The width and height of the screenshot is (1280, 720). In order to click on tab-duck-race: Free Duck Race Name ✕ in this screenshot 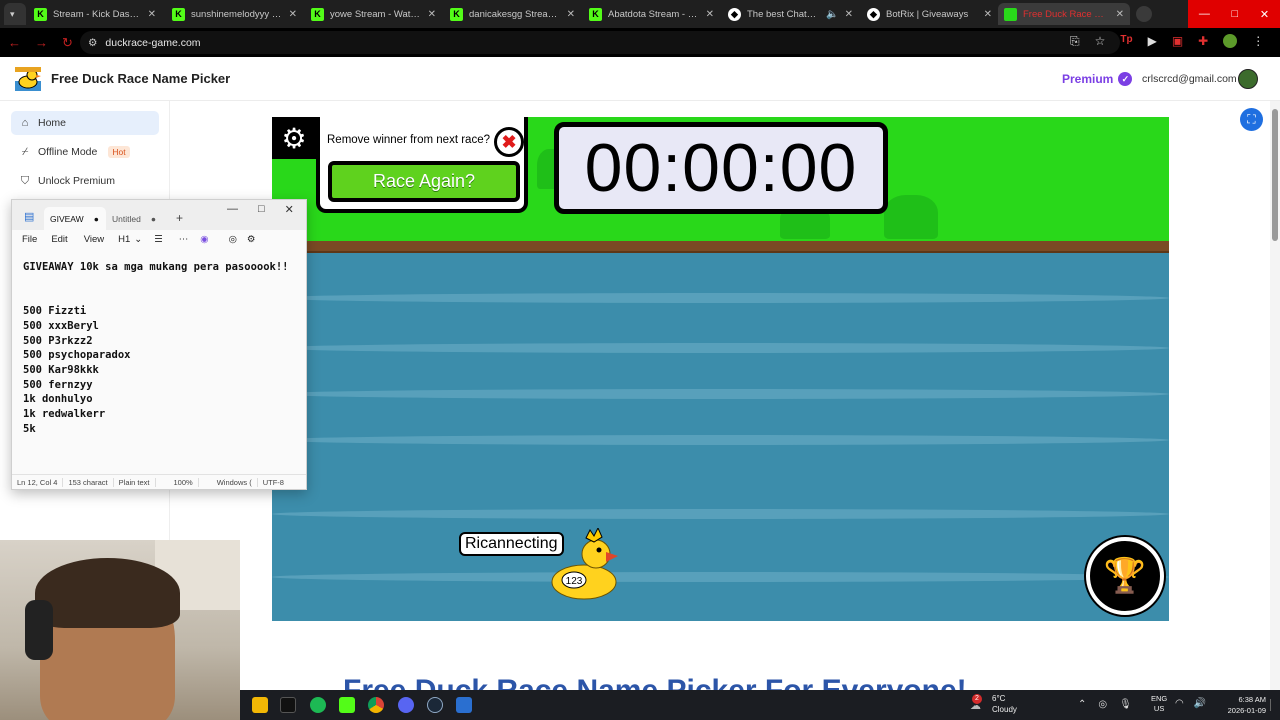, I will do `click(1064, 14)`.